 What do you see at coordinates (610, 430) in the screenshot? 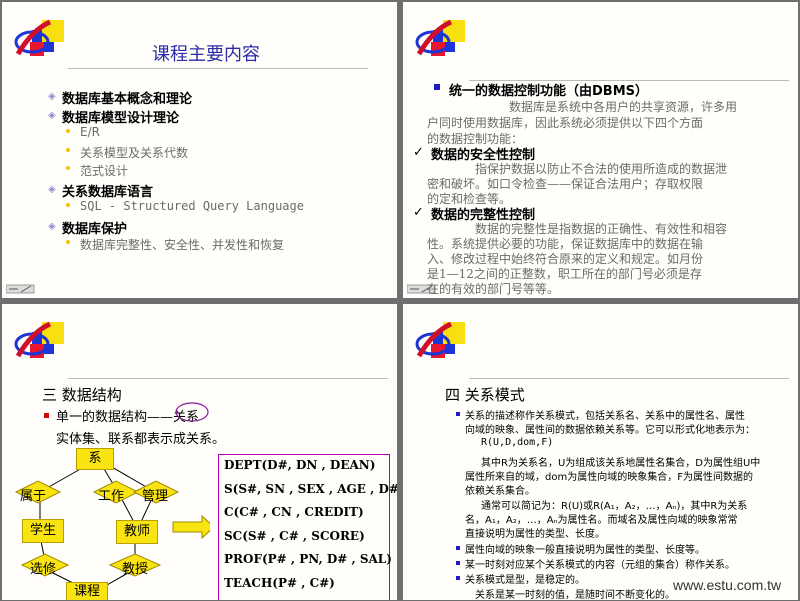
I see `schema-text: 向域的映象、属性间的数据依赖关系等。它可以形式化地表示为：` at bounding box center [610, 430].